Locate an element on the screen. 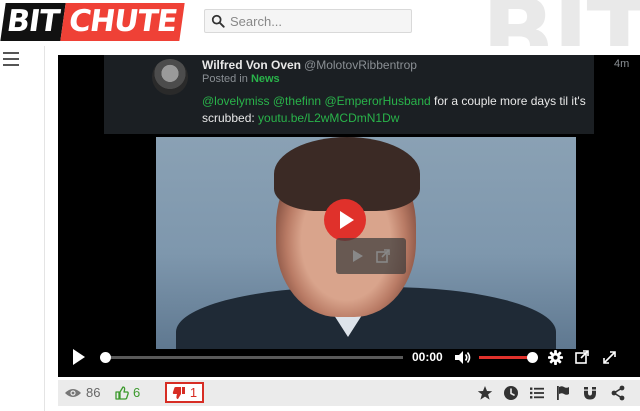  tweet-avatar is located at coordinates (170, 77).